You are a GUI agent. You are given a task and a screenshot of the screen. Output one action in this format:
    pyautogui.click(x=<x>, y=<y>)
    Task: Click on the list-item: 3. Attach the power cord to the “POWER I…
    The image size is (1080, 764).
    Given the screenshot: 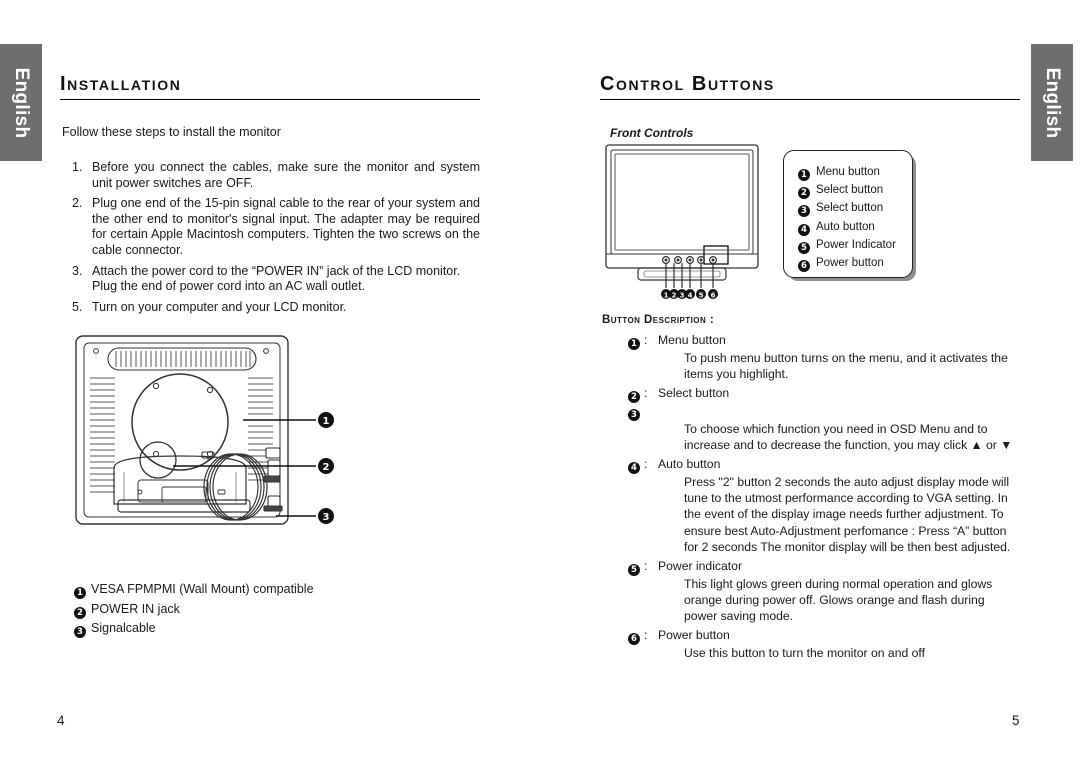 What is the action you would take?
    pyautogui.click(x=276, y=279)
    